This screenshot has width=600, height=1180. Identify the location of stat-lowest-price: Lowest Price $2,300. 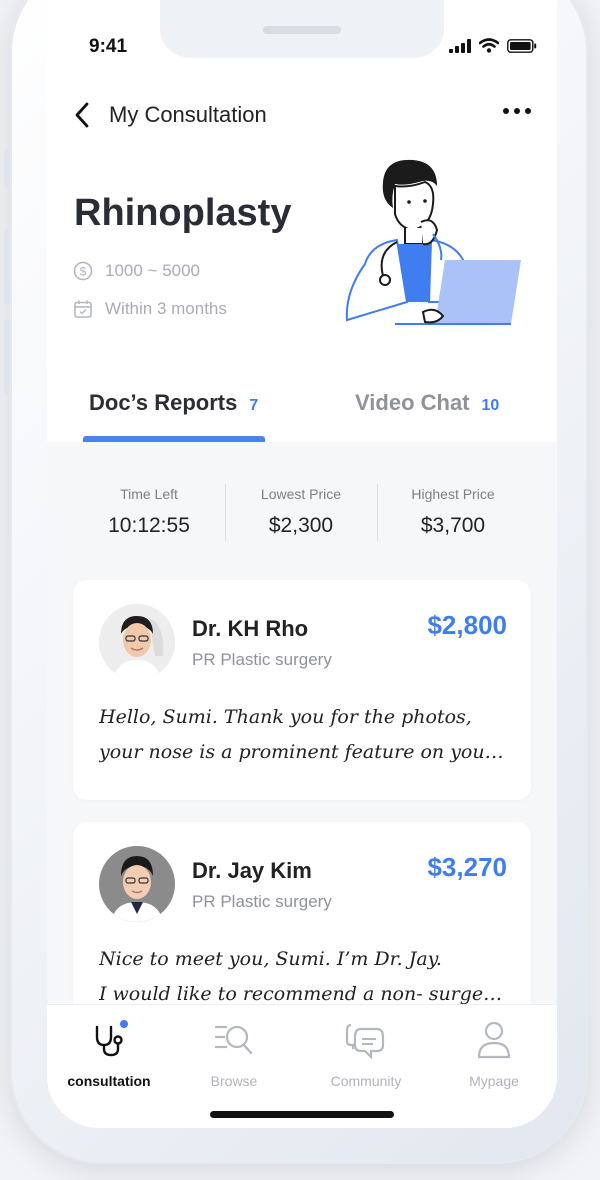
(301, 512).